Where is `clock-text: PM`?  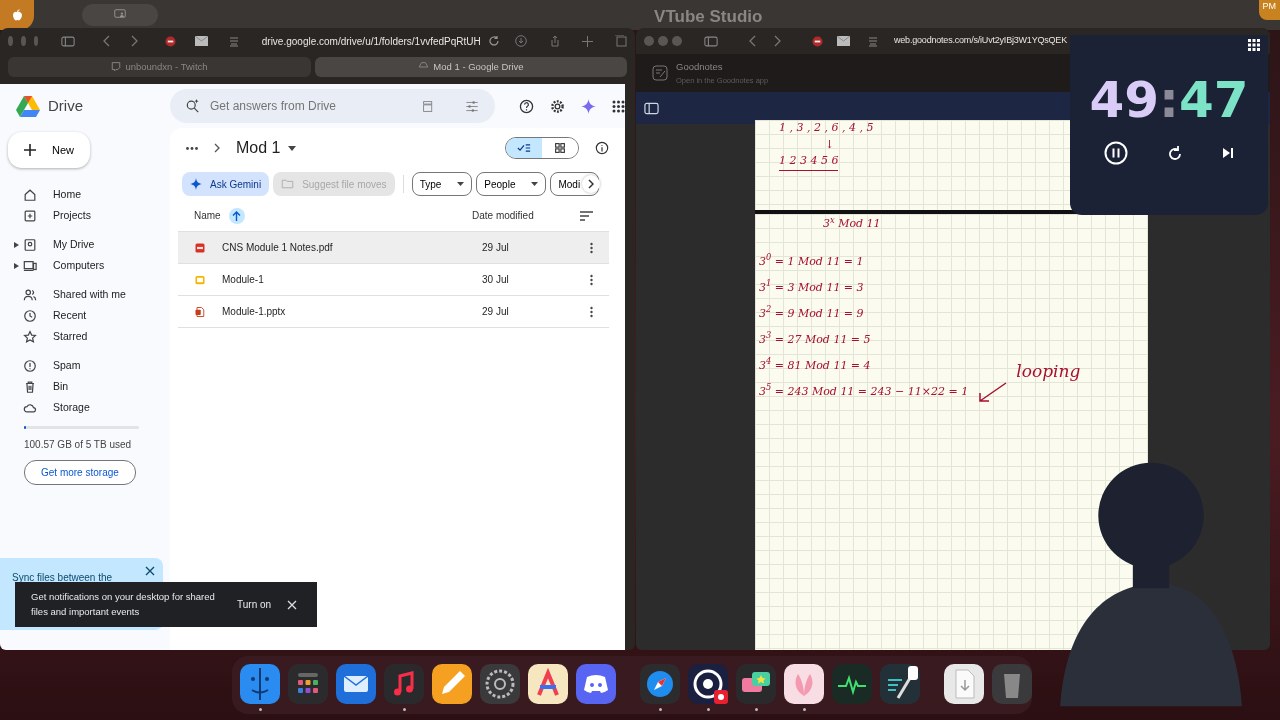
clock-text: PM is located at coordinates (1269, 10).